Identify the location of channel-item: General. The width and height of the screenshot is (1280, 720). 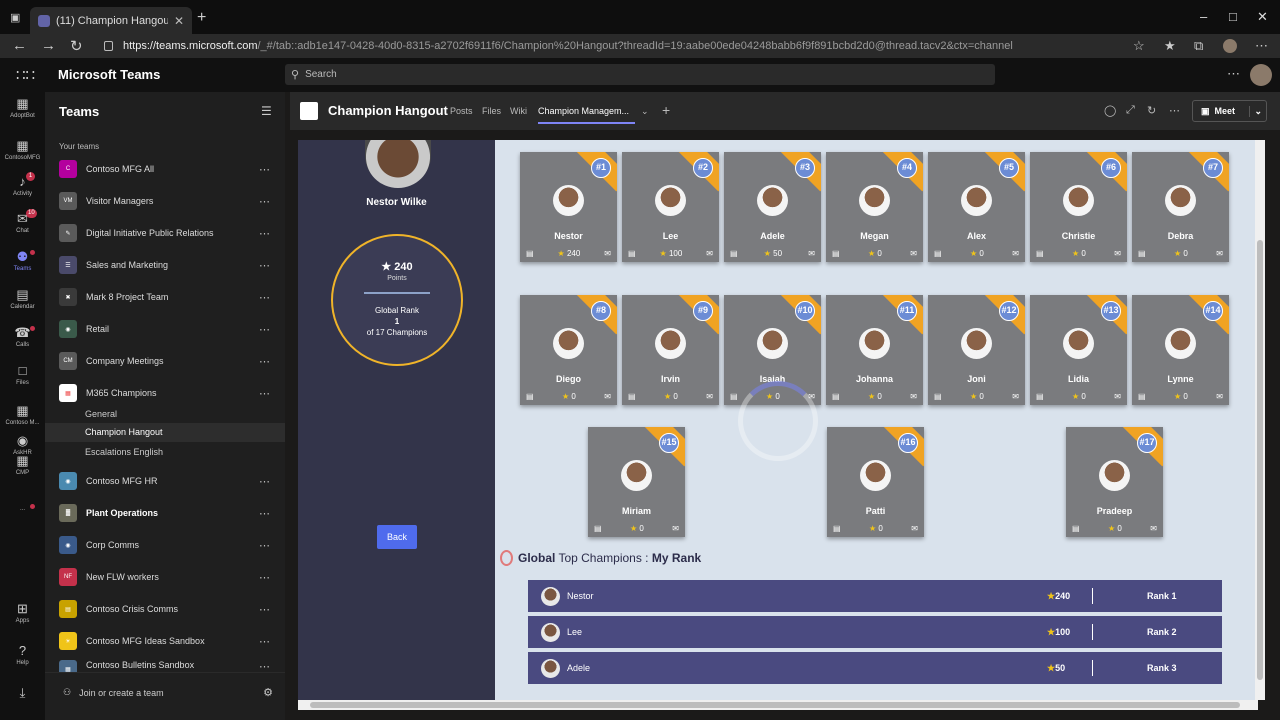
(101, 414).